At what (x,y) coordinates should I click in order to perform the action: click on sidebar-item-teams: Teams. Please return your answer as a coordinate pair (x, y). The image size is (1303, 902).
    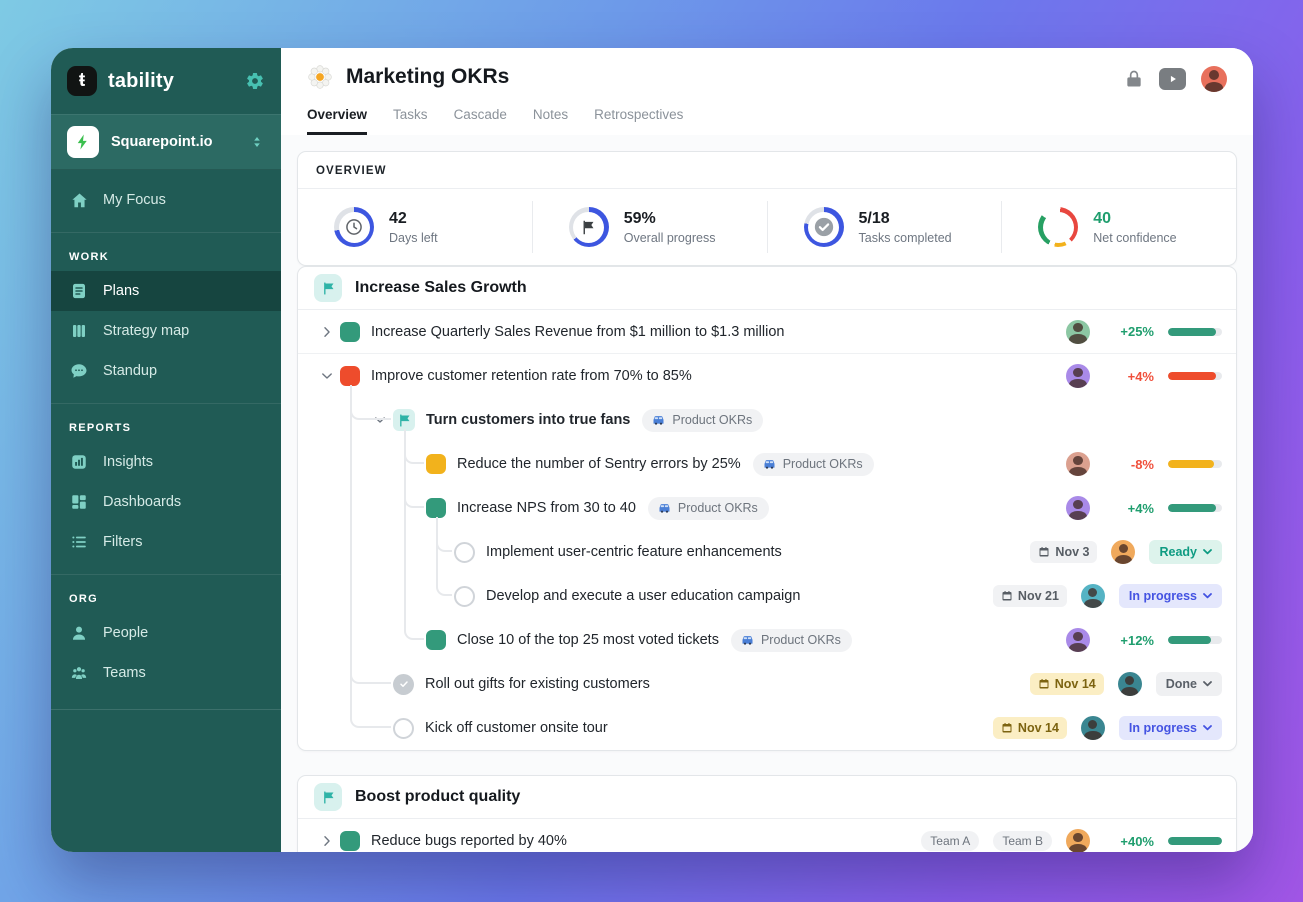
    Looking at the image, I should click on (166, 673).